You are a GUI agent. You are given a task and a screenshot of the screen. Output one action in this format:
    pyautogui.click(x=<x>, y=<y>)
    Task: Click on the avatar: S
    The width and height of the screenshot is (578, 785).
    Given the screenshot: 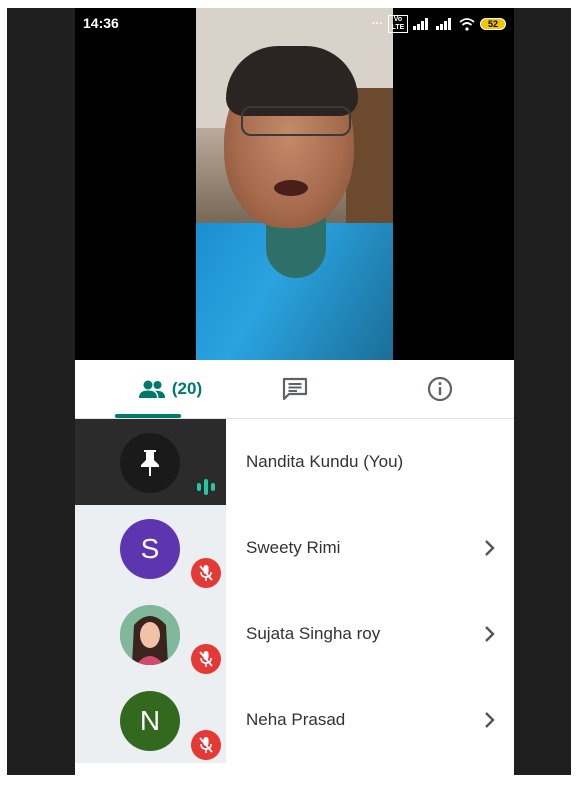 What is the action you would take?
    pyautogui.click(x=150, y=549)
    